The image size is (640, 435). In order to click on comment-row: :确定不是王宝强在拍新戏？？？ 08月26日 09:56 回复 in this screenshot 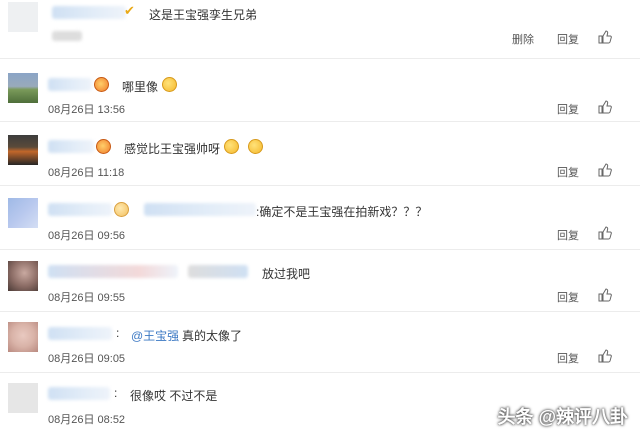, I will do `click(320, 218)`.